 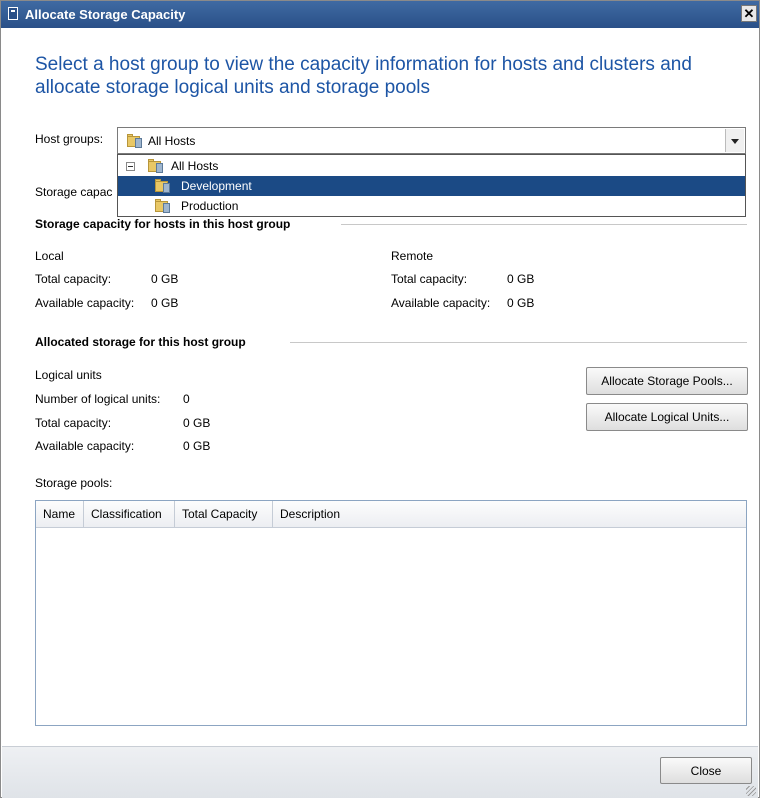 What do you see at coordinates (323, 514) in the screenshot?
I see `column-header-description: Description` at bounding box center [323, 514].